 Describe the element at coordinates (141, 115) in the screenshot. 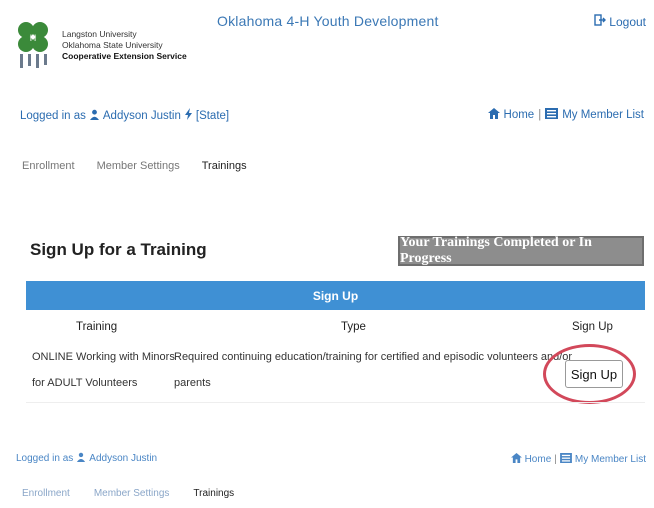

I see `user-name: Addyson Justin` at that location.